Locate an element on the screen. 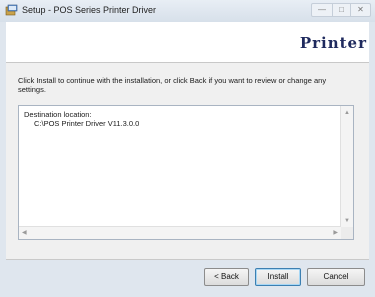  scroll-corner is located at coordinates (347, 233).